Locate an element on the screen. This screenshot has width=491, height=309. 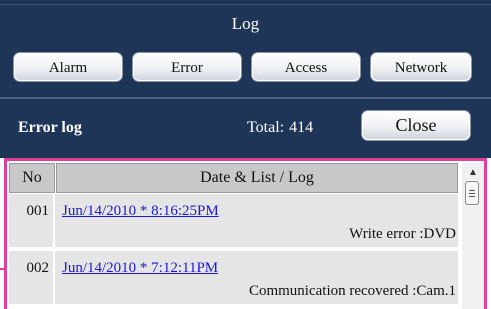
log-message: Communication recovered :Cam.1 is located at coordinates (352, 291).